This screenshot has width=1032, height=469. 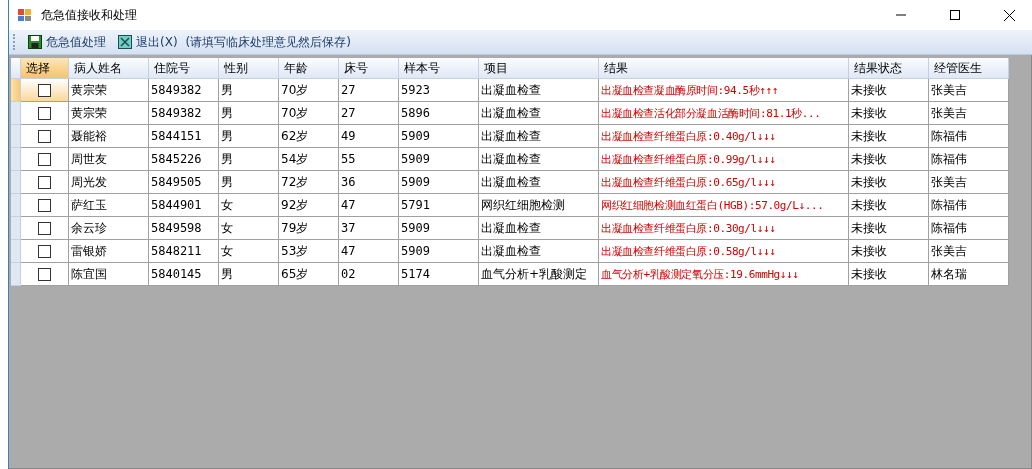 I want to click on table-cell: 网织红细胞检测, so click(x=539, y=205).